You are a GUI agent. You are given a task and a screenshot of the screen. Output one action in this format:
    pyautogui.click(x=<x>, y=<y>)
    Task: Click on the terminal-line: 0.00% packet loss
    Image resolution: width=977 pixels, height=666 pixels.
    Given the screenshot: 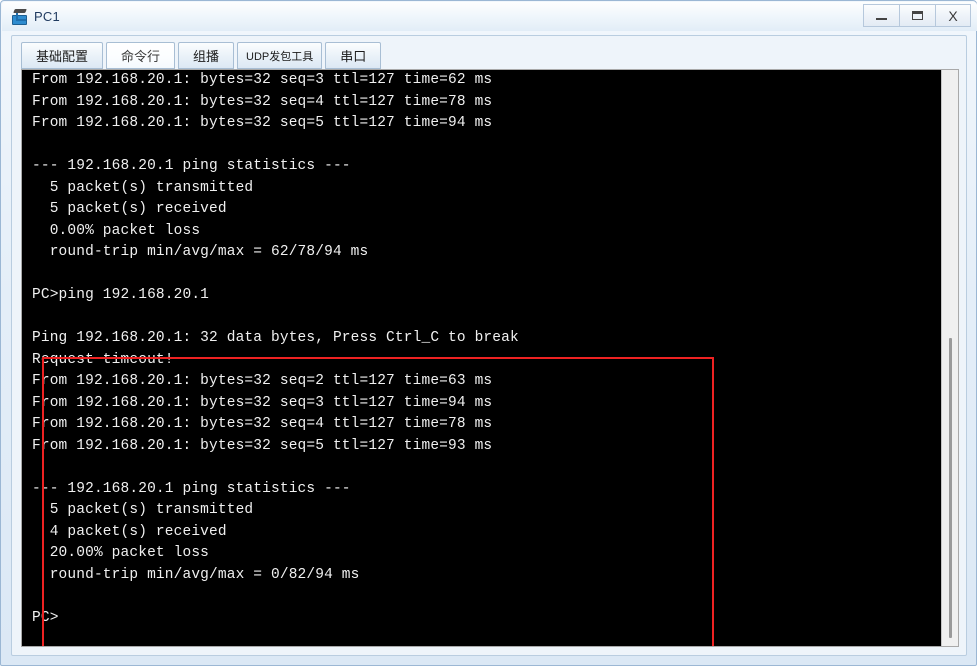 What is the action you would take?
    pyautogui.click(x=116, y=230)
    